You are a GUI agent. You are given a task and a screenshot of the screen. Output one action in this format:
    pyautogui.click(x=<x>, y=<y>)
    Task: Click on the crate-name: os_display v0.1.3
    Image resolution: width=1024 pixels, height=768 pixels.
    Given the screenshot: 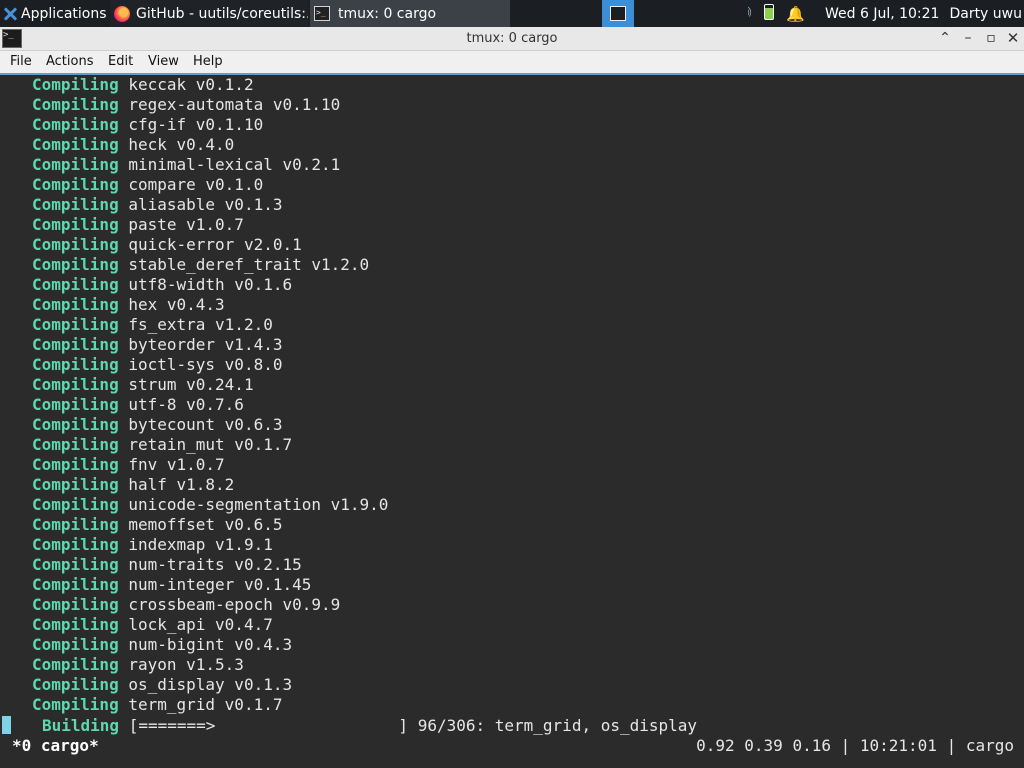 What is the action you would take?
    pyautogui.click(x=210, y=684)
    